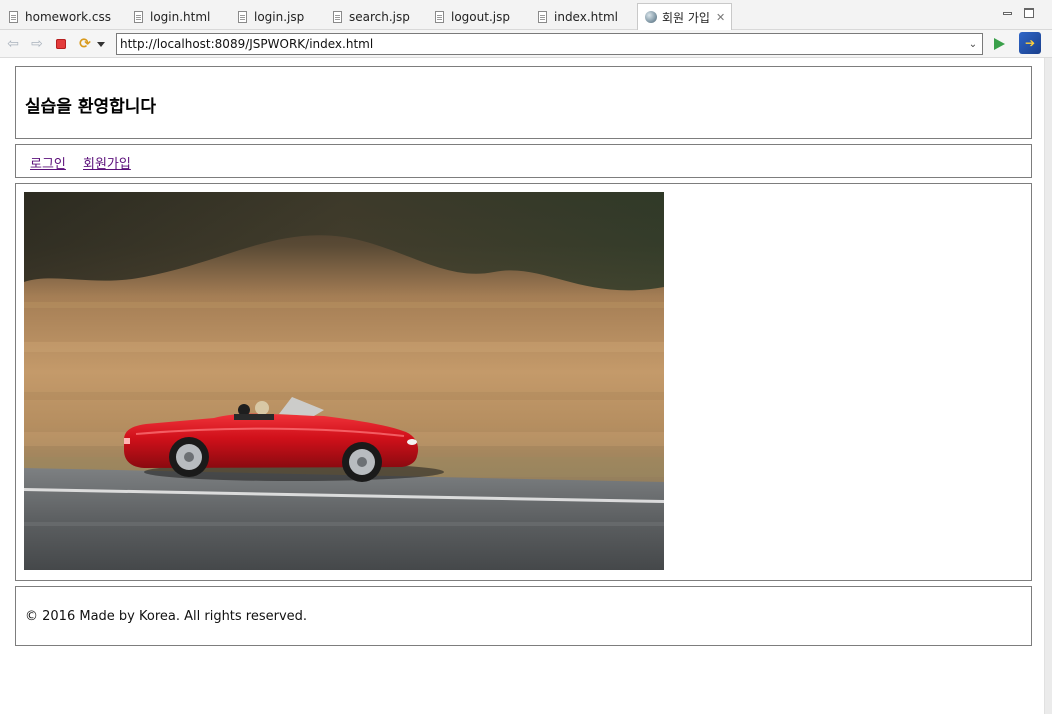  I want to click on tab-logout-jsp: logout.jsp, so click(472, 16).